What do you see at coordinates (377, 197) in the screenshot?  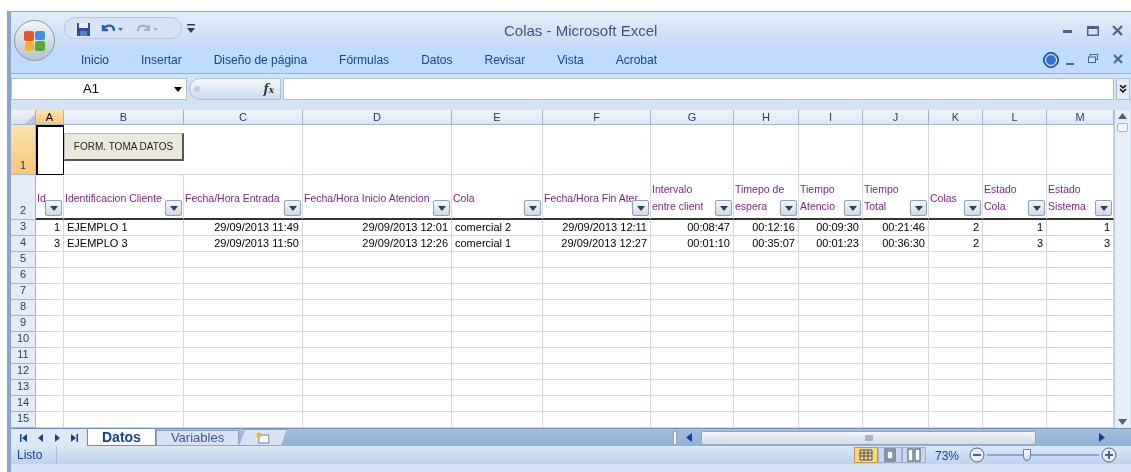 I see `header-cell: Fecha/Hora Inicio Atencion` at bounding box center [377, 197].